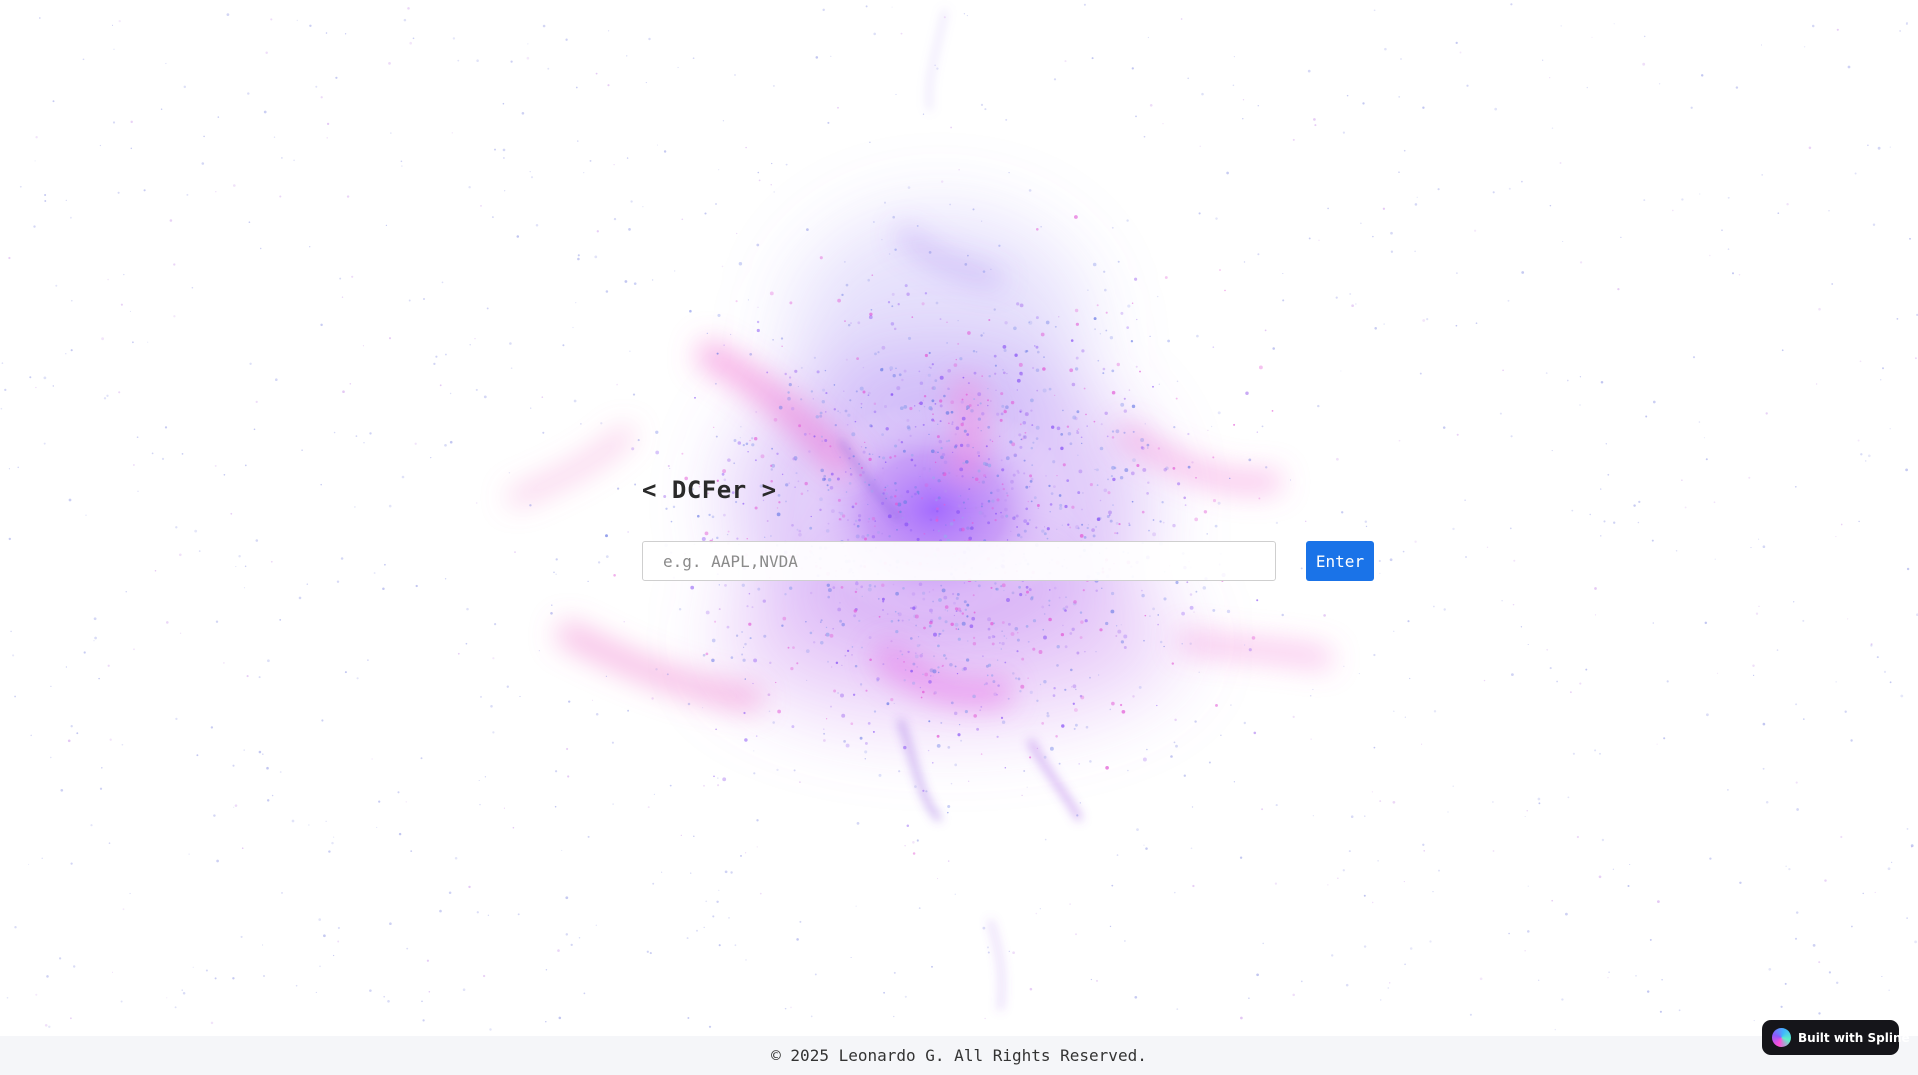 The height and width of the screenshot is (1075, 1918). Describe the element at coordinates (1854, 1037) in the screenshot. I see `badge-label: Built with Spline` at that location.